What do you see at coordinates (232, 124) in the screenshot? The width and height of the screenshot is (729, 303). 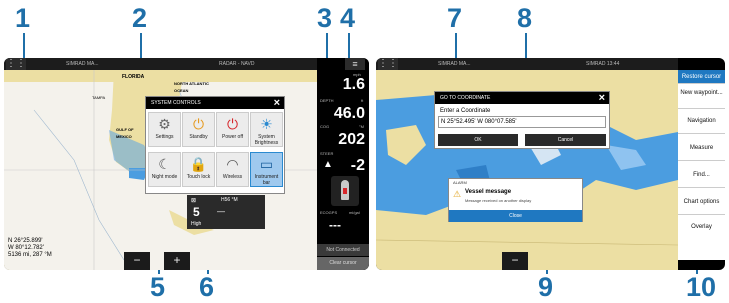 I see `power-icon: ⏻` at bounding box center [232, 124].